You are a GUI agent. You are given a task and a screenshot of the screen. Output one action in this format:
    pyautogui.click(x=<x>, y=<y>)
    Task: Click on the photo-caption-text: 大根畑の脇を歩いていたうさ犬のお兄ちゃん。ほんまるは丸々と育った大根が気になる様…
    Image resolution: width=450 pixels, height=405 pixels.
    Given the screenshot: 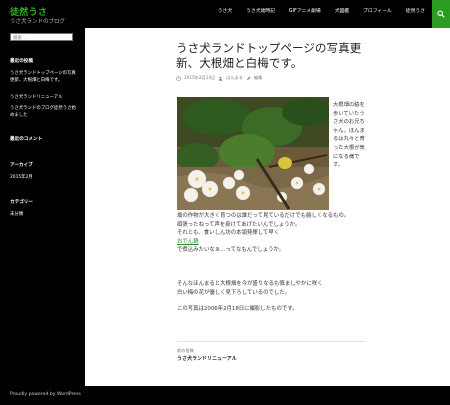 What is the action you would take?
    pyautogui.click(x=349, y=135)
    